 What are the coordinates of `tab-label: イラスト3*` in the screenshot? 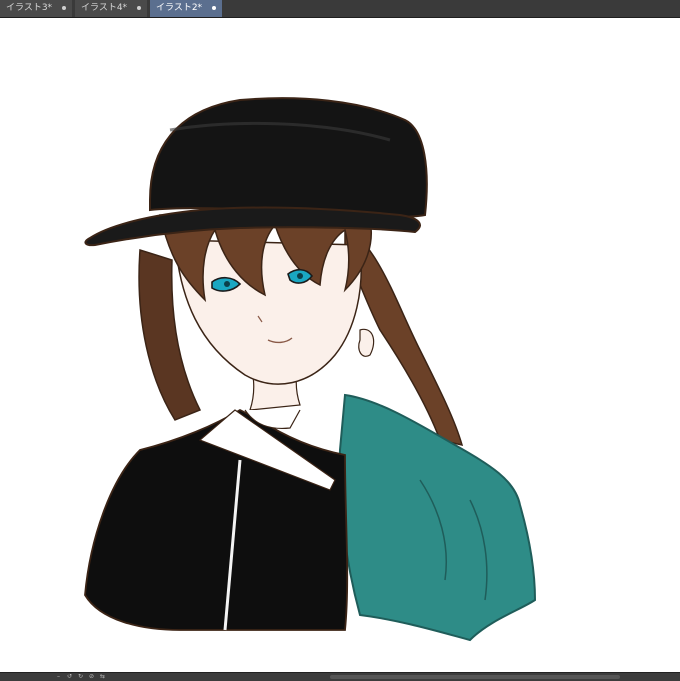 It's located at (29, 8).